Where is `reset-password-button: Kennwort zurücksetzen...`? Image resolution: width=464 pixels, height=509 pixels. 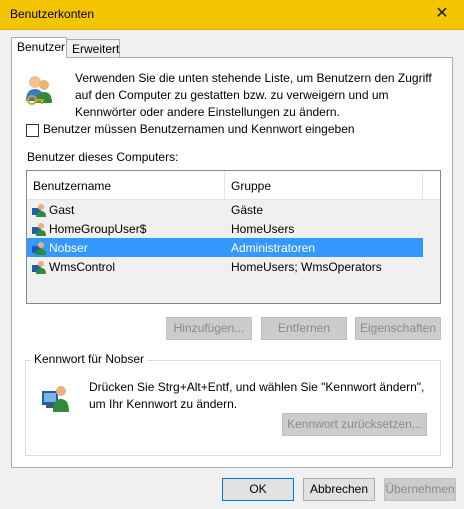 reset-password-button: Kennwort zurücksetzen... is located at coordinates (354, 424).